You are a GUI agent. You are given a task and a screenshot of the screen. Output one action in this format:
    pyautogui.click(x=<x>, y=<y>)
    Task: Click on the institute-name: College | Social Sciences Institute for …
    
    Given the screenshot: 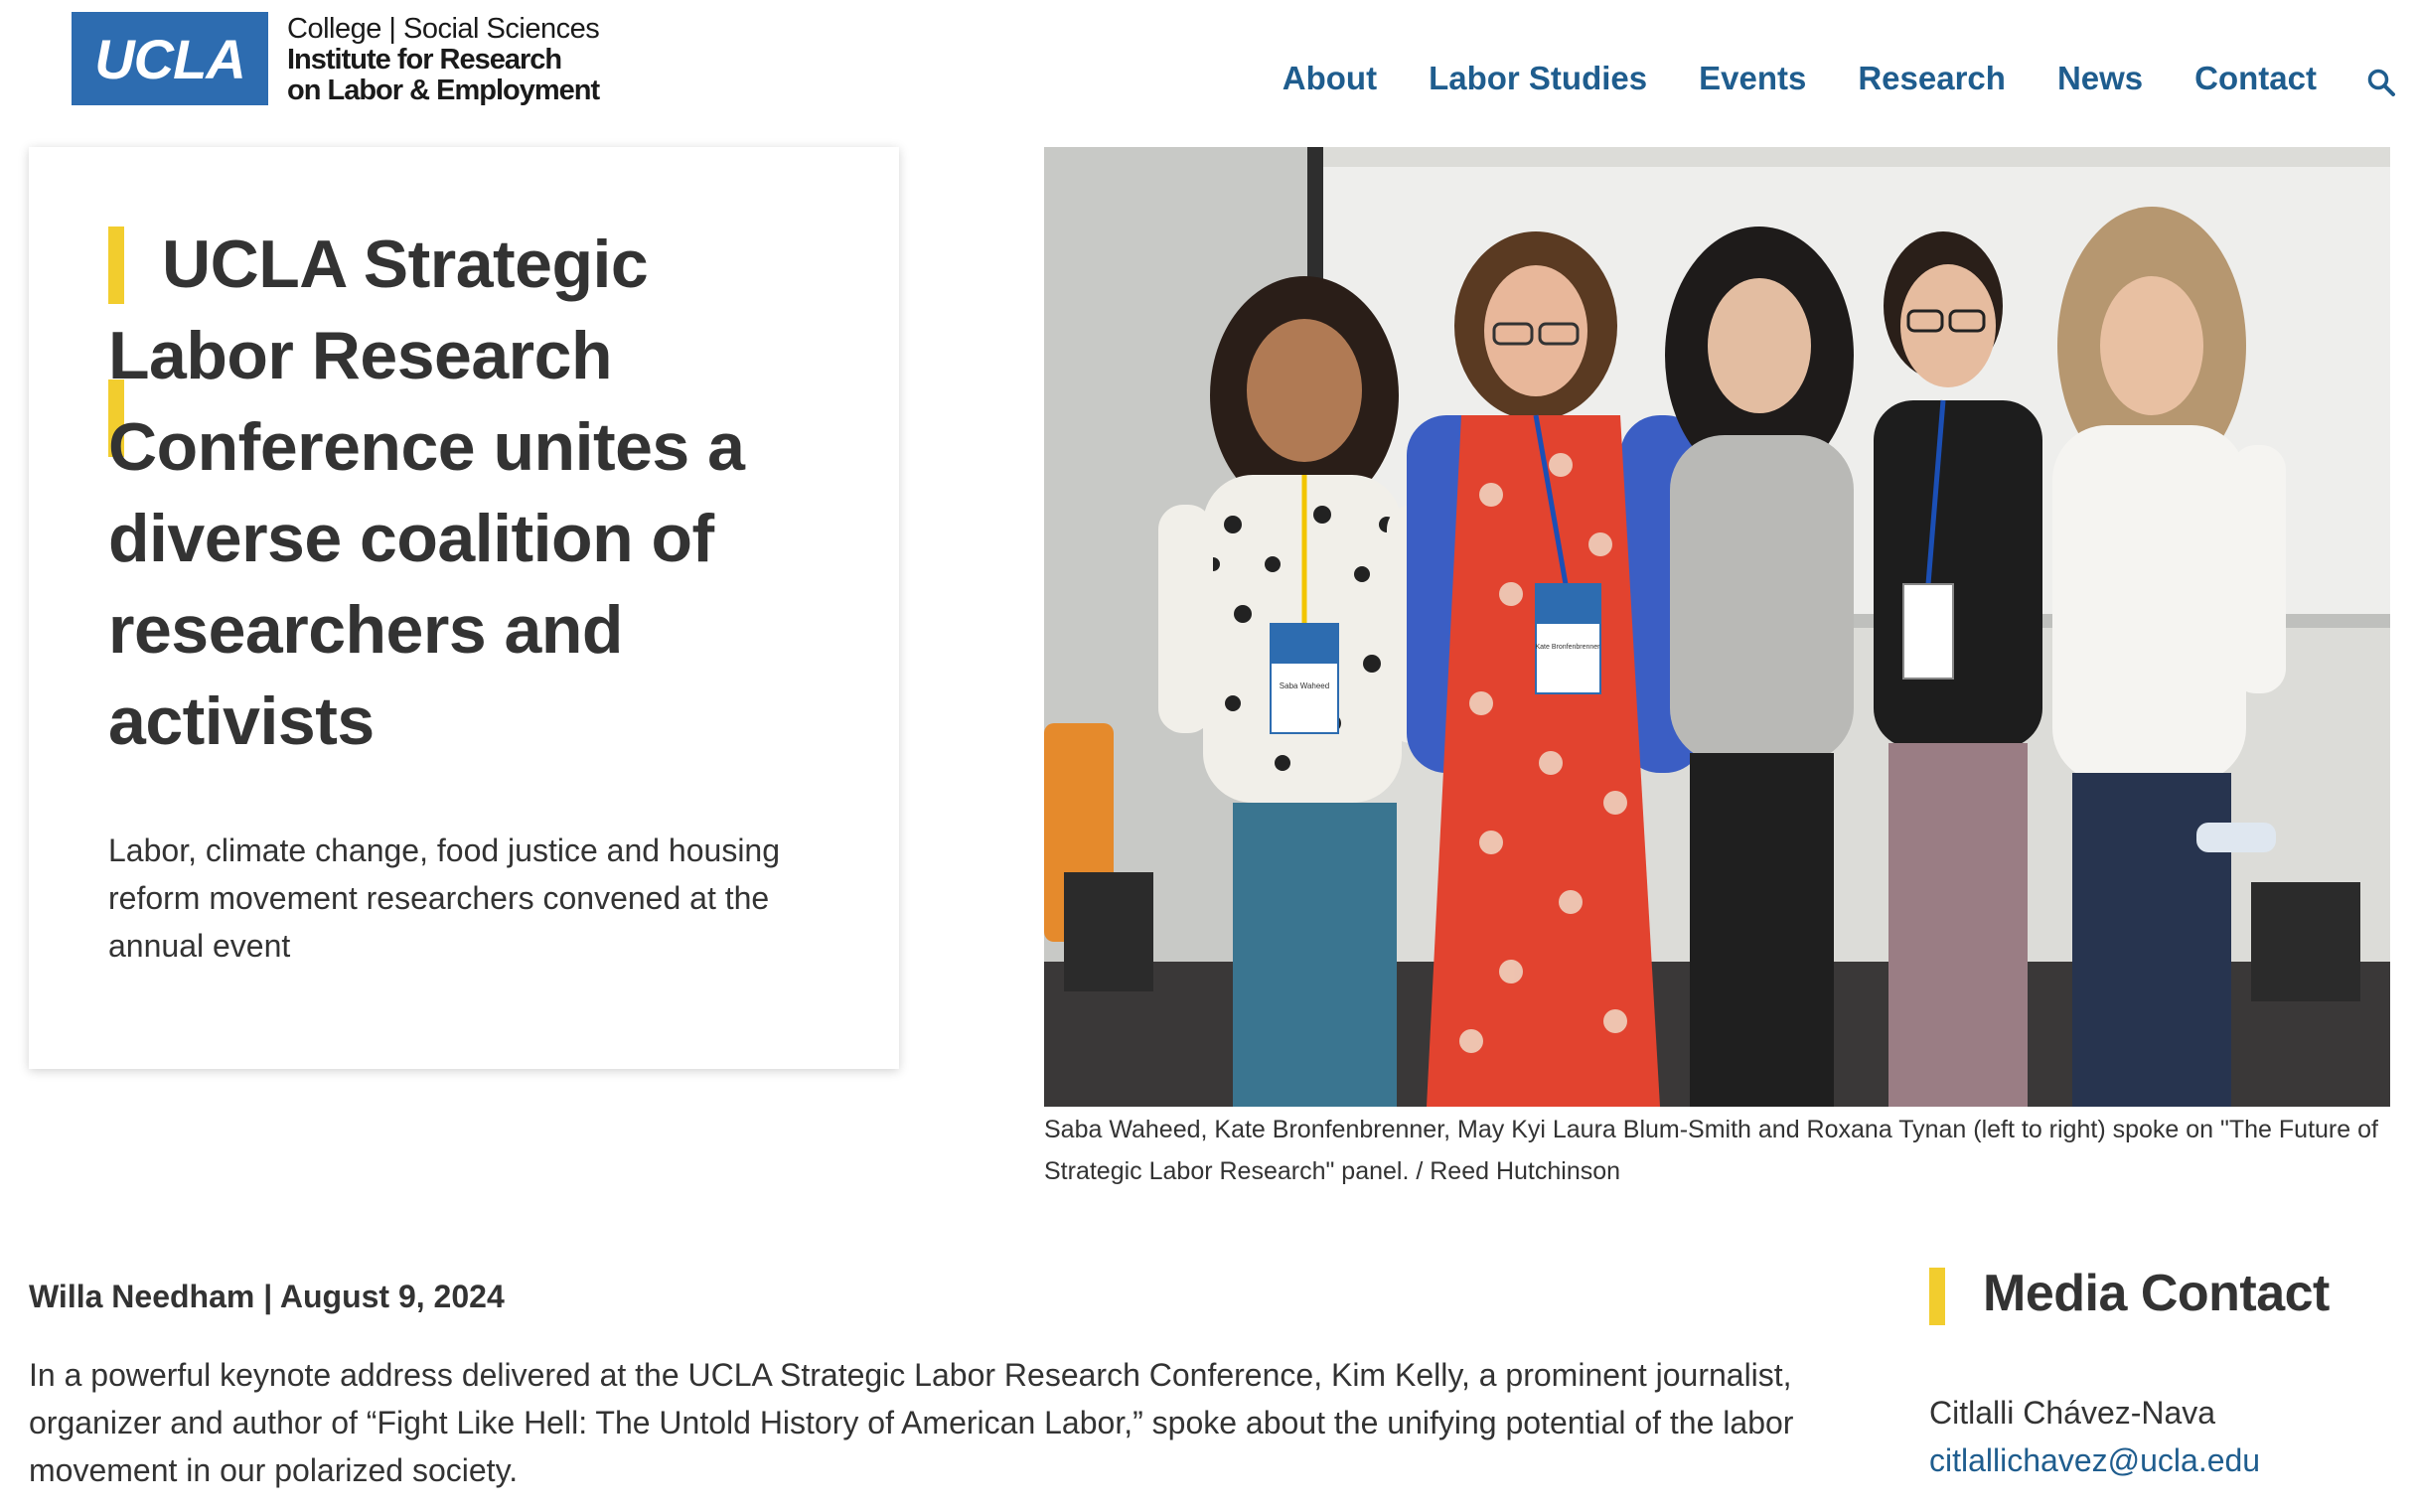 What is the action you would take?
    pyautogui.click(x=443, y=59)
    